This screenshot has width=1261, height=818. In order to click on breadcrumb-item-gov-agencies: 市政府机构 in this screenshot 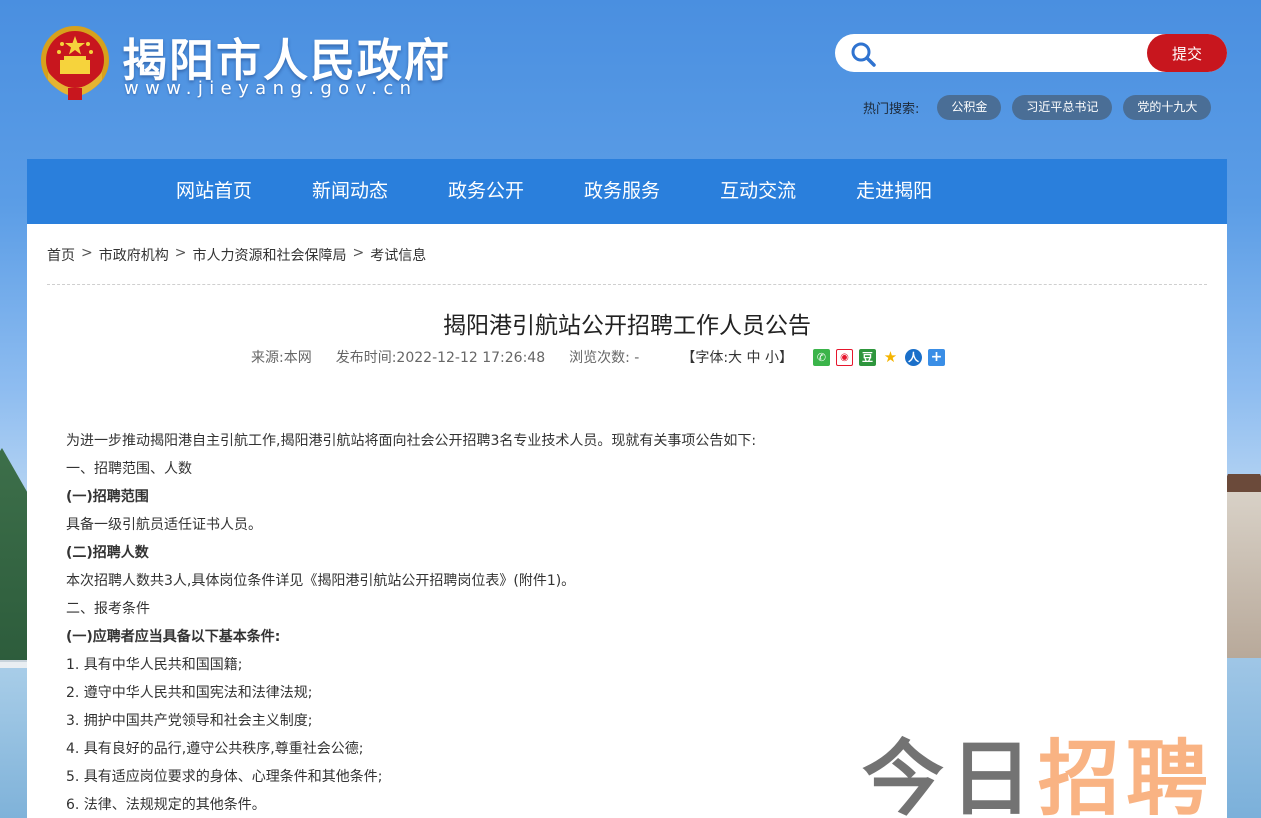, I will do `click(134, 255)`.